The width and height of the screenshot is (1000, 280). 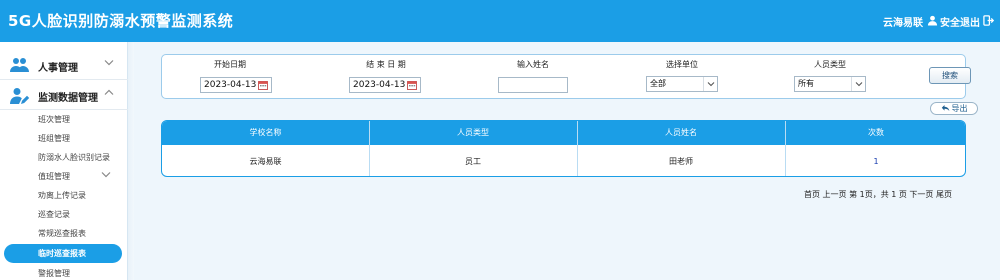 I want to click on sidebar-item-regular-patrol-report: 常规巡查报表, so click(x=64, y=233).